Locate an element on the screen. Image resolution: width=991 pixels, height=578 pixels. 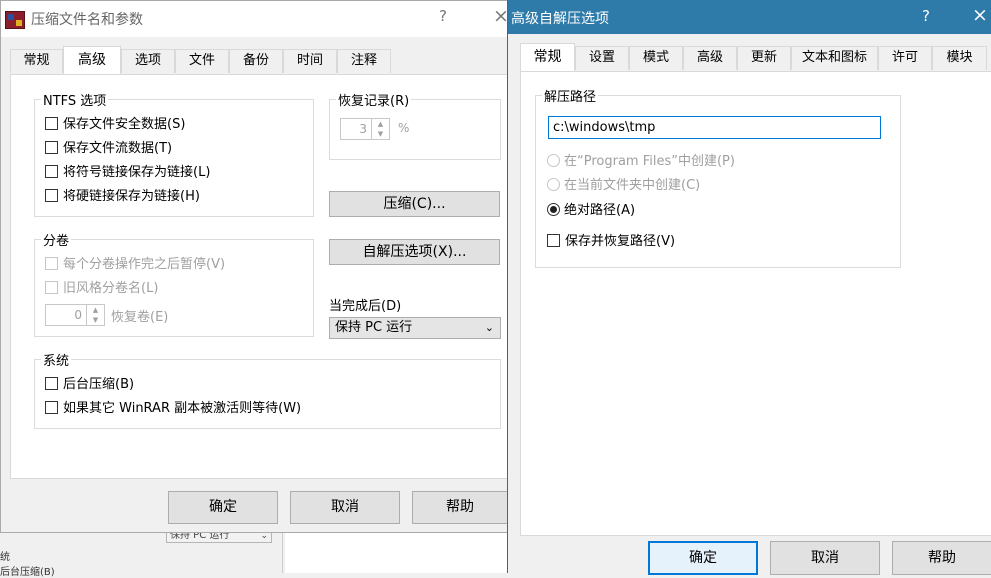
tab-options: 选项 is located at coordinates (148, 61).